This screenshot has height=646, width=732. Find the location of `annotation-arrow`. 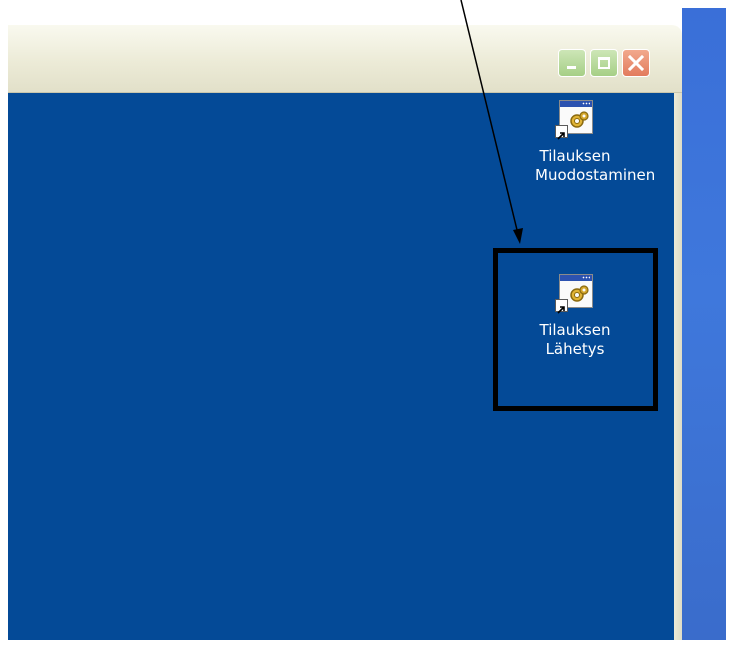

annotation-arrow is located at coordinates (491, 122).